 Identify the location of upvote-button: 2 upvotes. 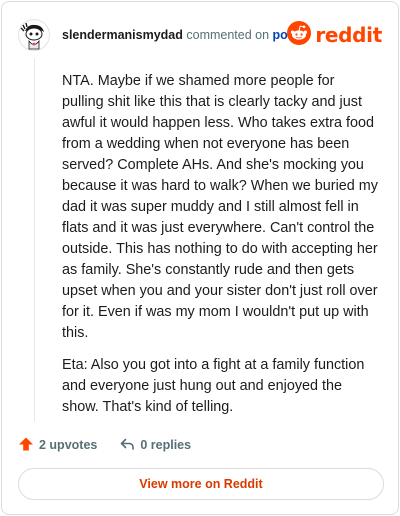
(57, 445).